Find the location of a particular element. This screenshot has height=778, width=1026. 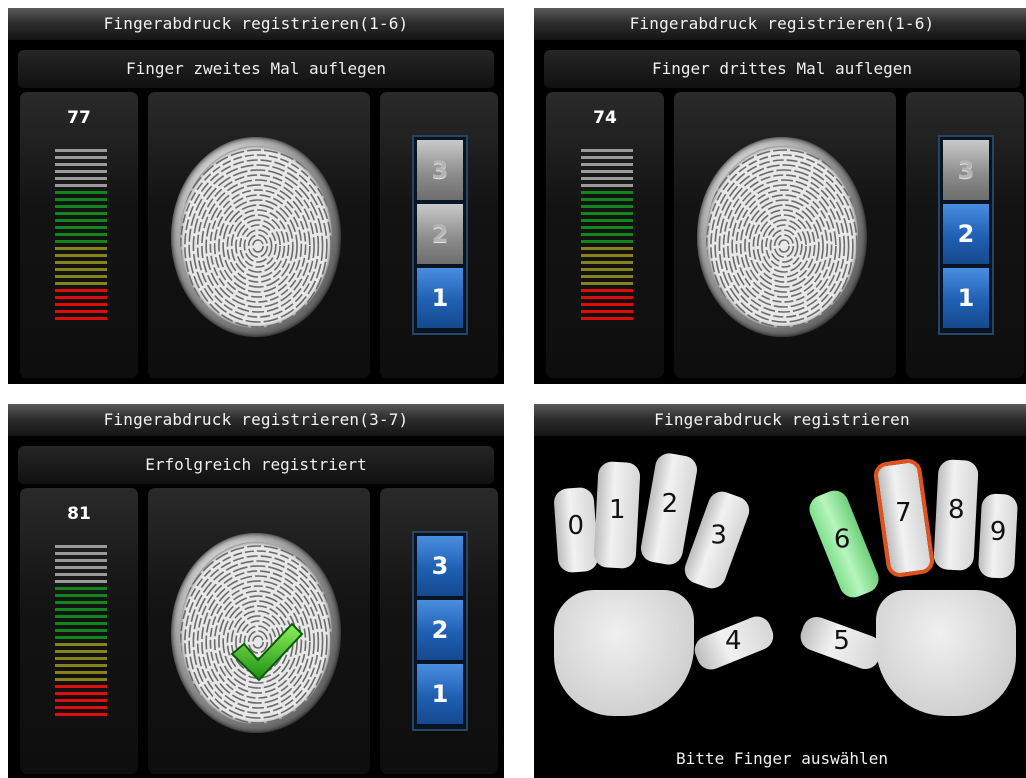

select-finger-prompt: Bitte Finger auswählen is located at coordinates (782, 758).